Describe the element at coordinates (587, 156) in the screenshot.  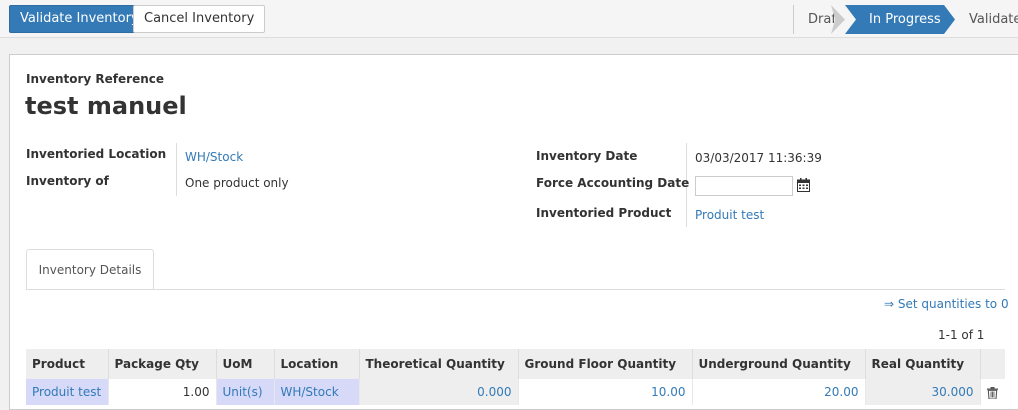
I see `inventory-date-label: Inventory Date` at that location.